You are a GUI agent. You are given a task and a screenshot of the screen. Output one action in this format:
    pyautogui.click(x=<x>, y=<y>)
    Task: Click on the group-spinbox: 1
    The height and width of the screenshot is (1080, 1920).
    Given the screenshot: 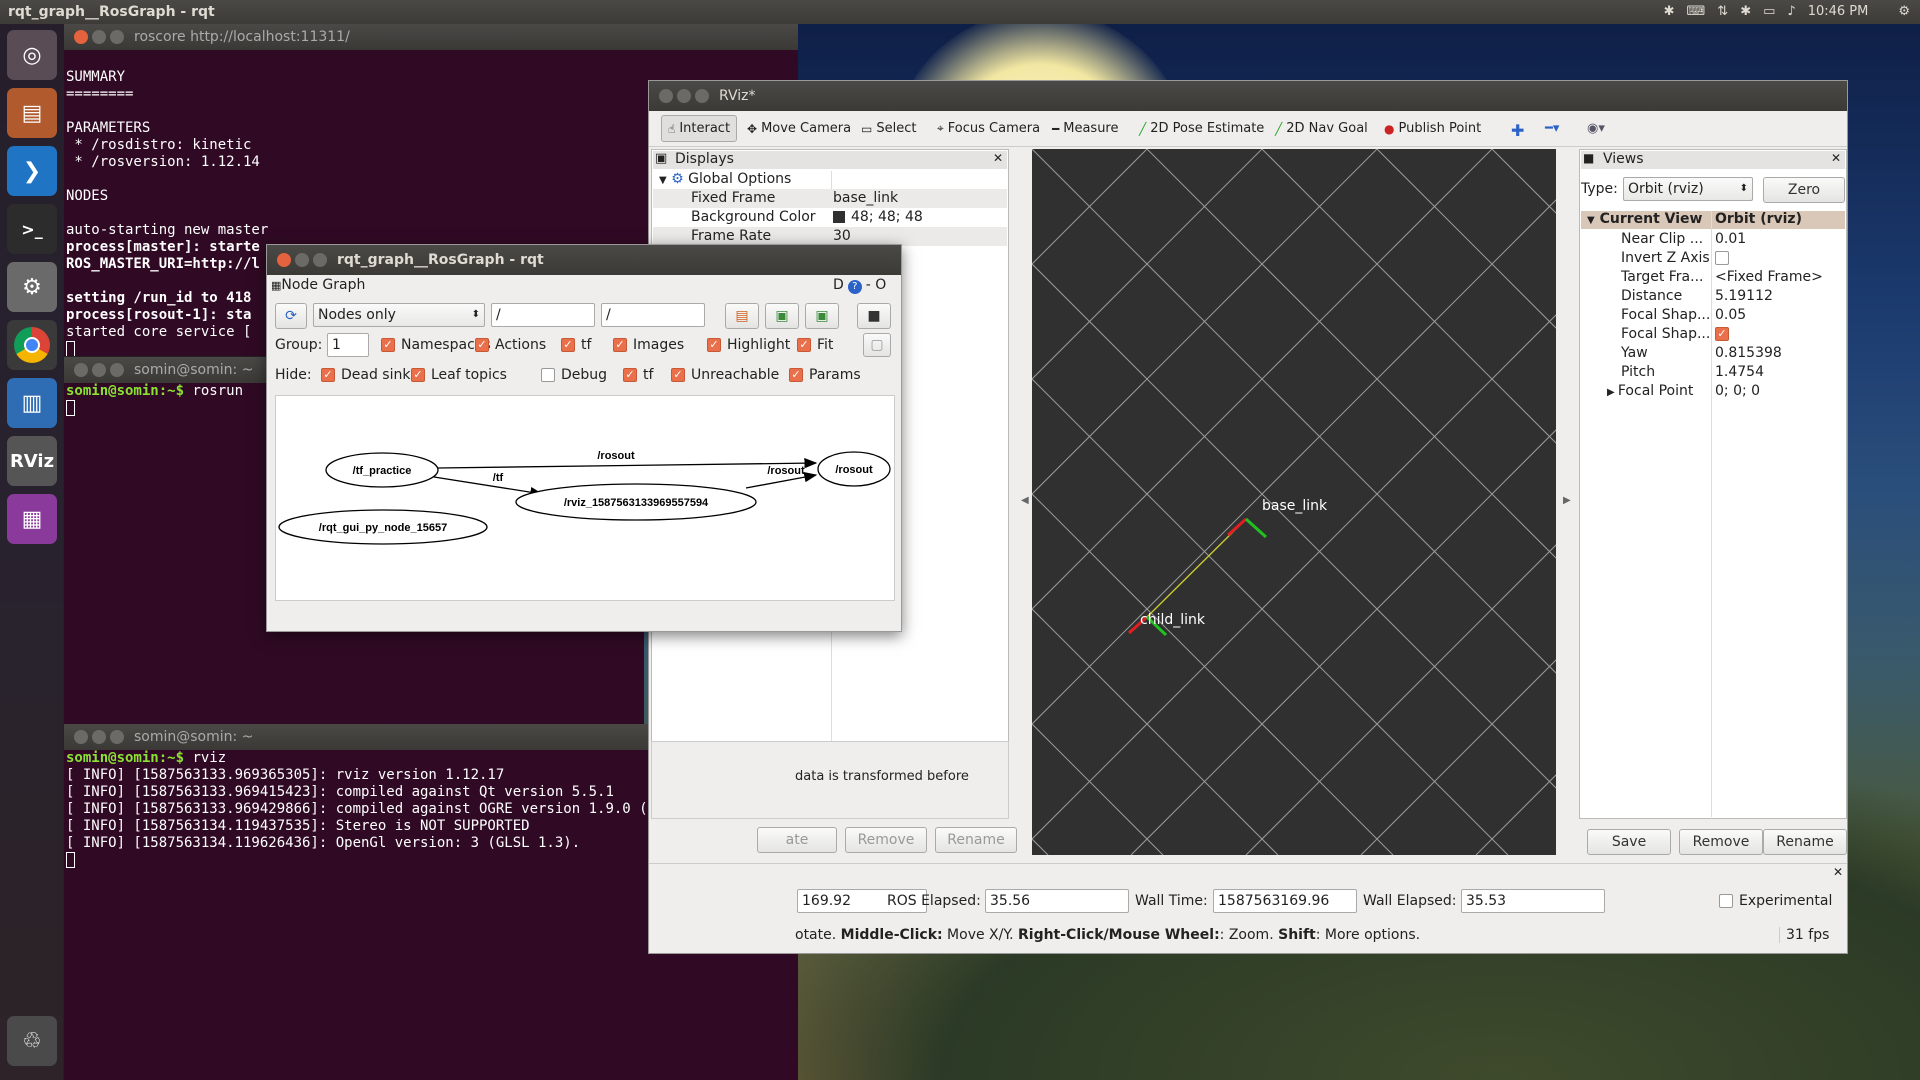 What is the action you would take?
    pyautogui.click(x=348, y=345)
    